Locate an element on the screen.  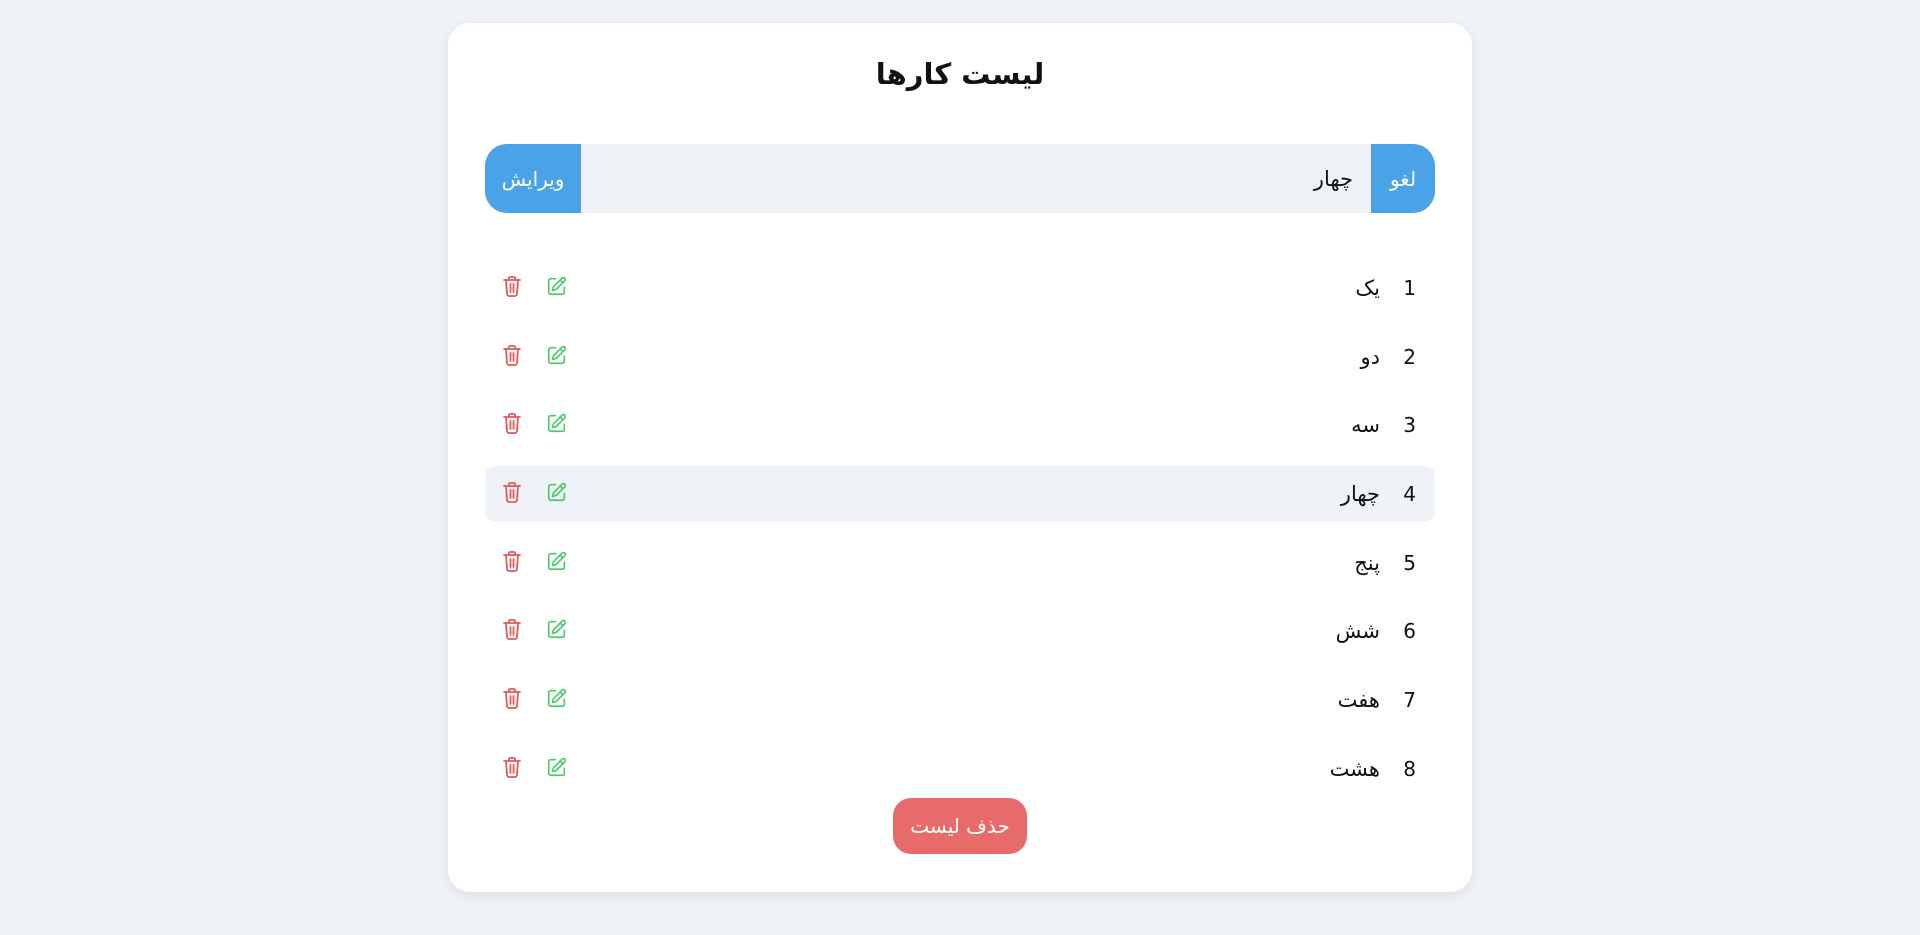
task-text: پنج is located at coordinates (1367, 562).